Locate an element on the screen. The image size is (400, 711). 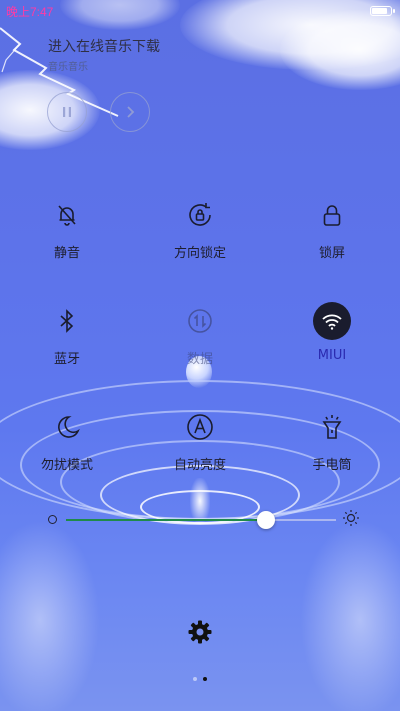
next-icon is located at coordinates (131, 112).